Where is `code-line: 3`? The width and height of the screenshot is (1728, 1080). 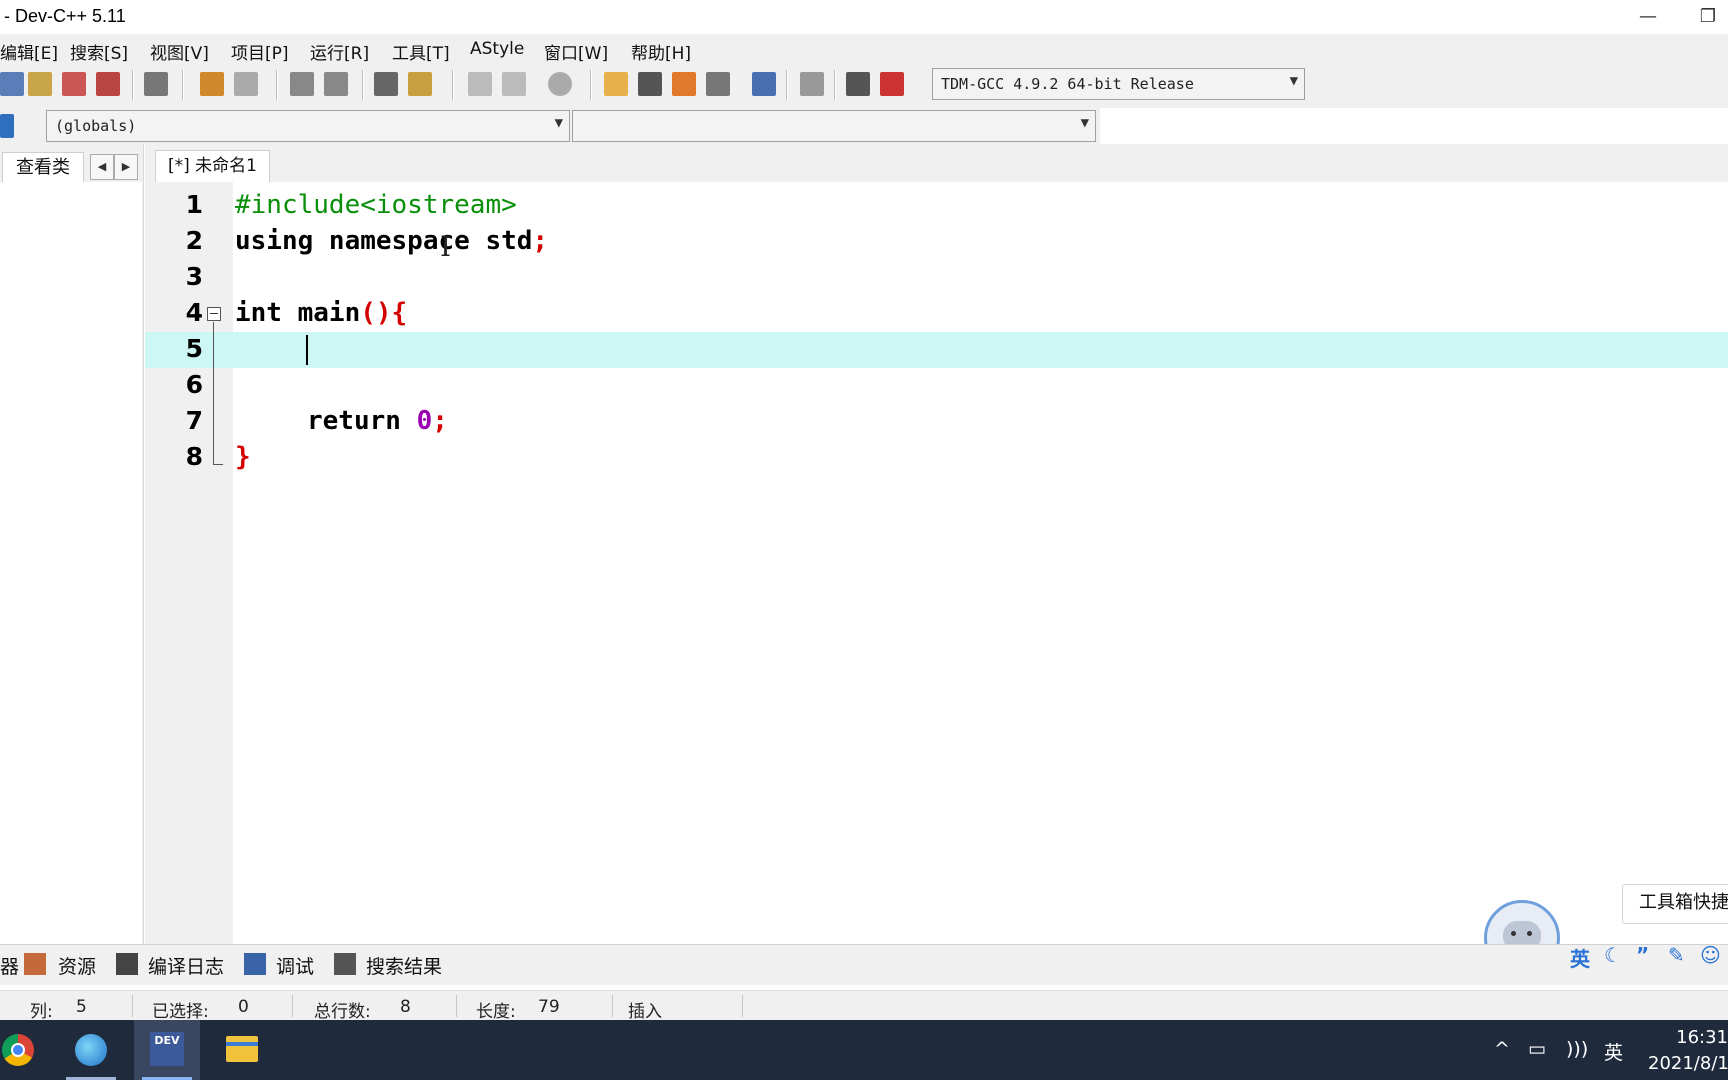
code-line: 3 is located at coordinates (936, 278).